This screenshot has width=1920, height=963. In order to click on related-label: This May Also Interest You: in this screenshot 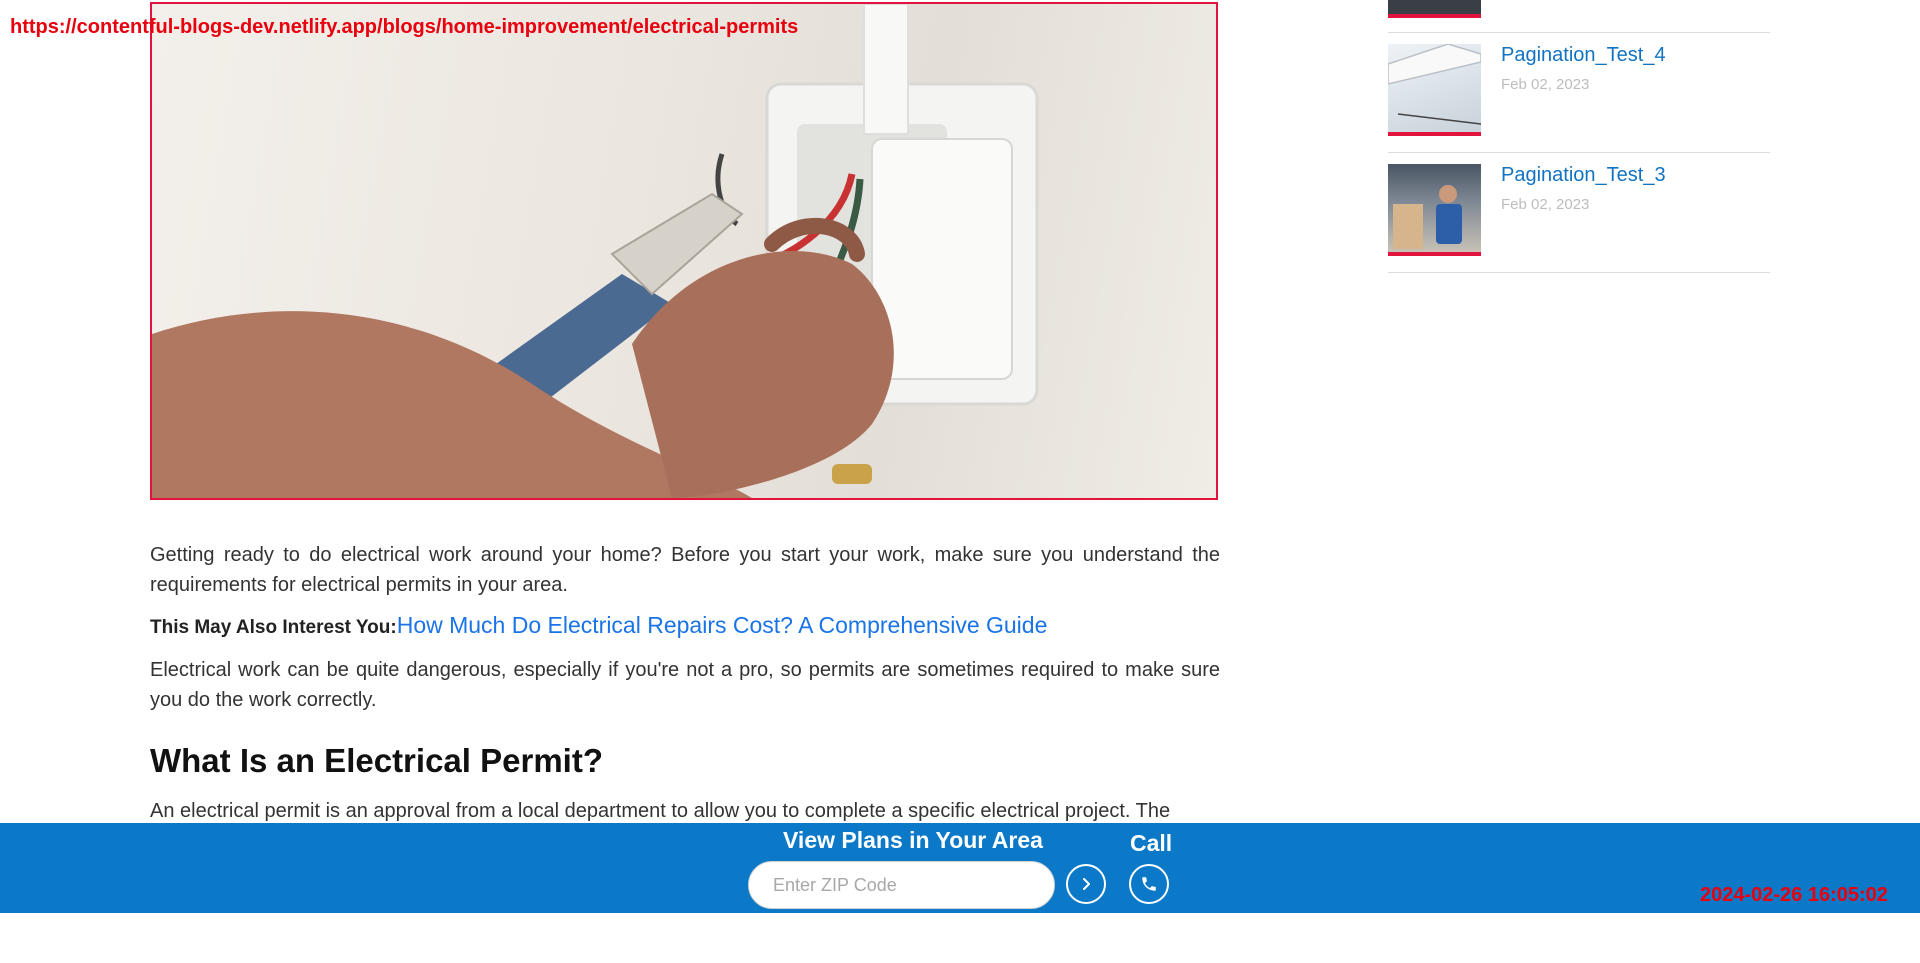, I will do `click(273, 627)`.